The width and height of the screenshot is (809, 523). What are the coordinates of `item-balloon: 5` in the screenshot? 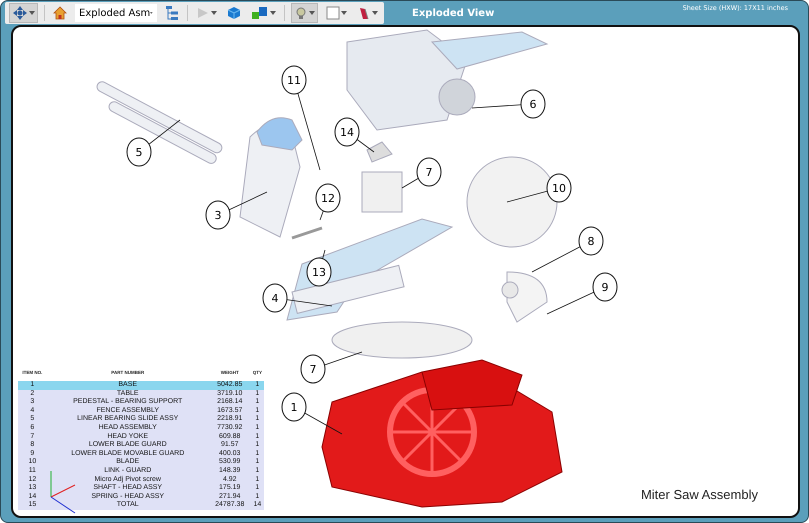 It's located at (139, 152).